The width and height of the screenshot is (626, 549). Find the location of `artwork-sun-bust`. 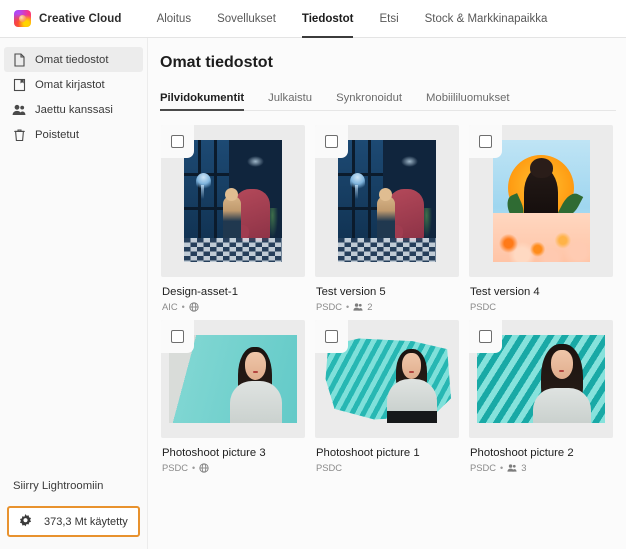

artwork-sun-bust is located at coordinates (541, 201).